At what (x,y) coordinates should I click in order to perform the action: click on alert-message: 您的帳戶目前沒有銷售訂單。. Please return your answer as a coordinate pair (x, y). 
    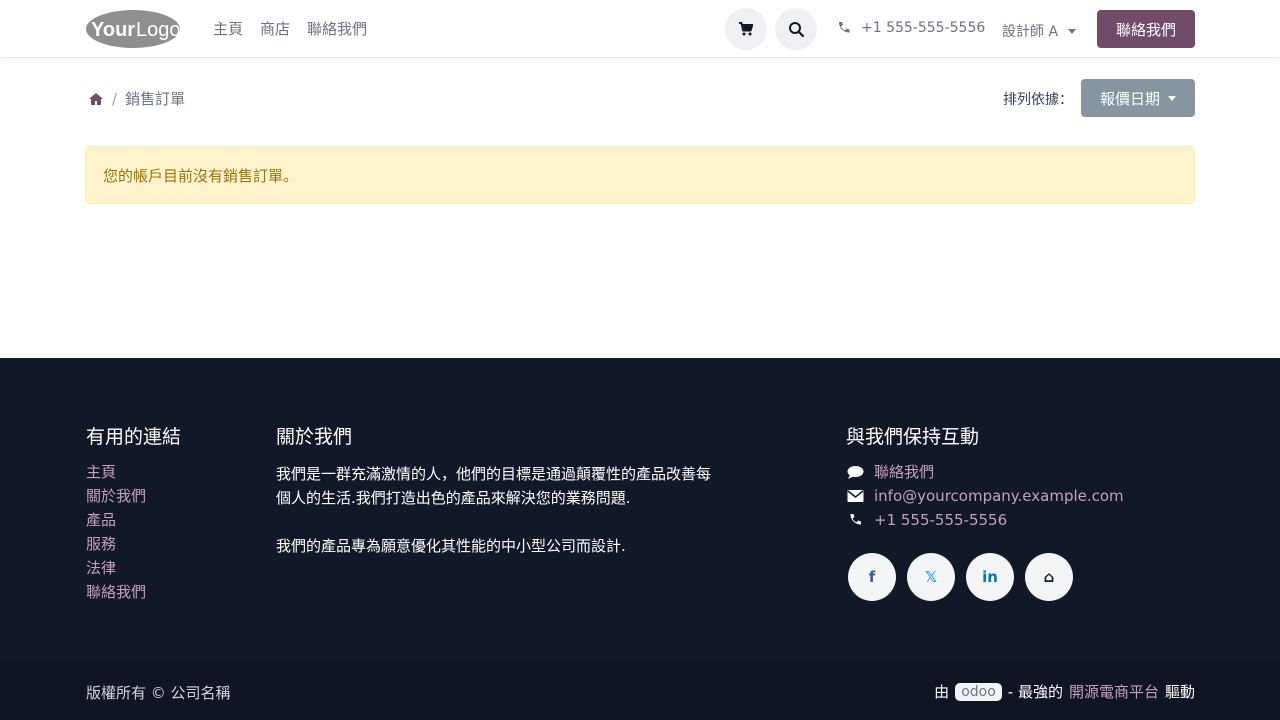
    Looking at the image, I should click on (201, 176).